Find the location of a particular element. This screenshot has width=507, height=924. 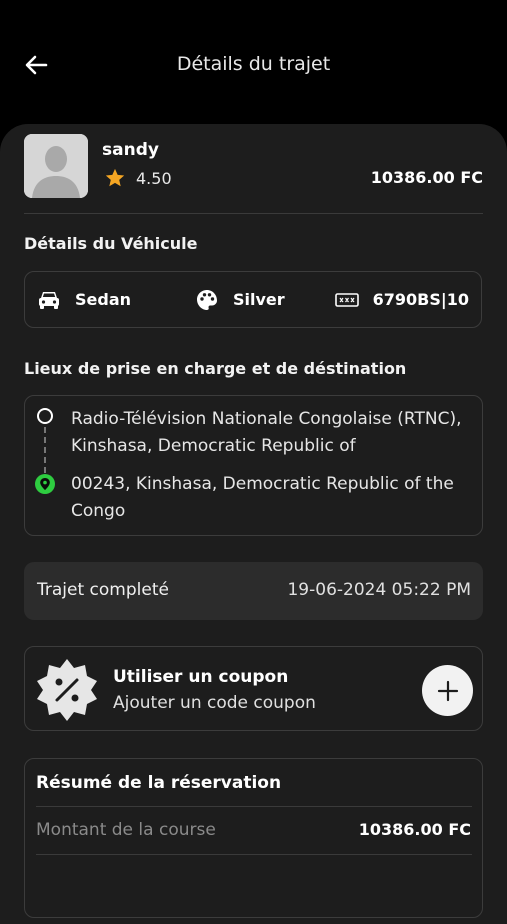

driver-avatar is located at coordinates (56, 166).